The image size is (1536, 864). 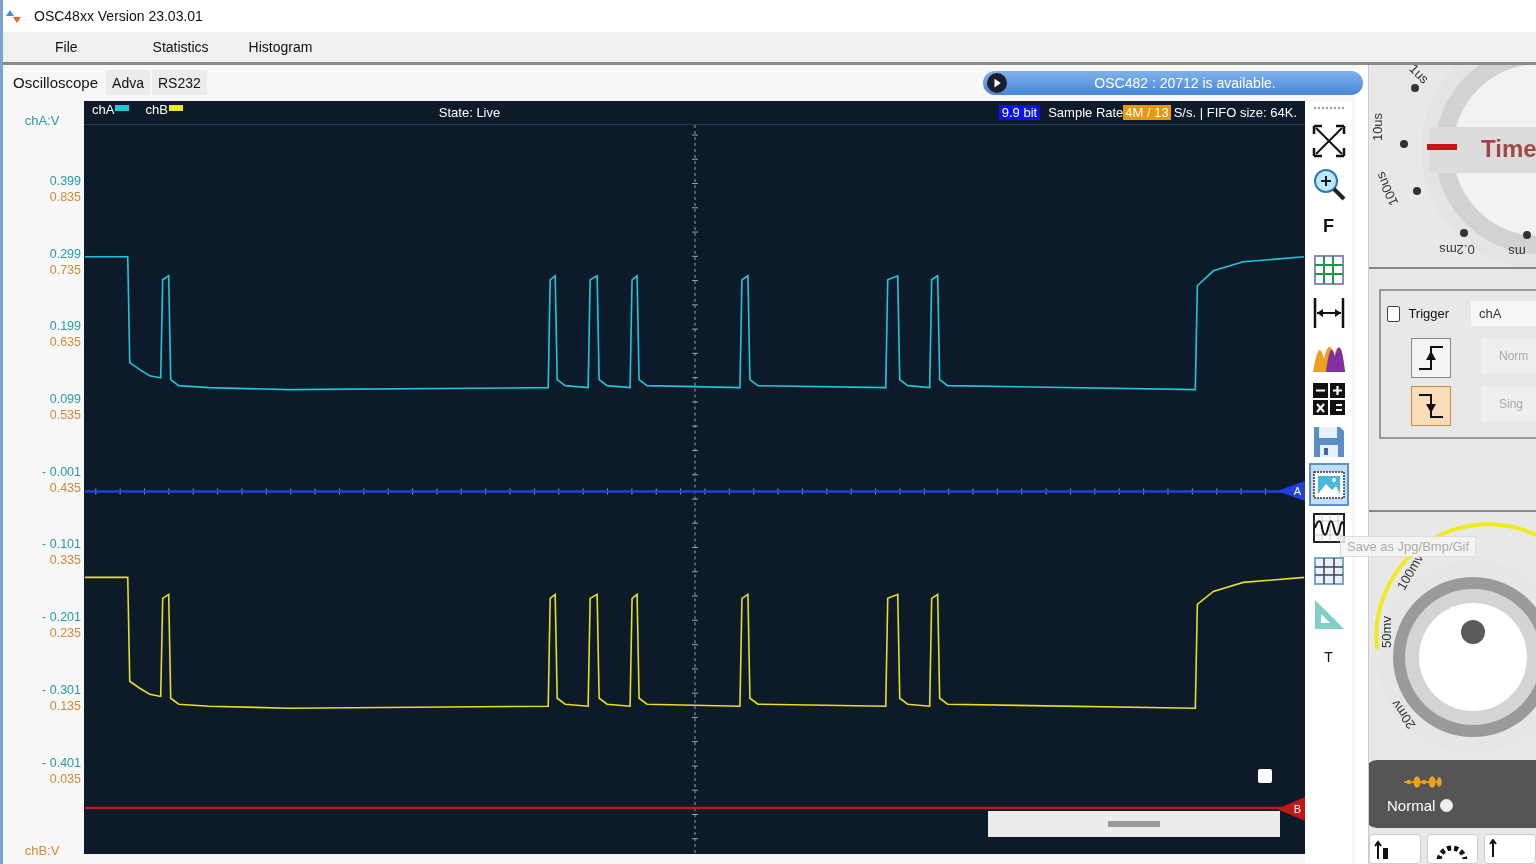 I want to click on tool-button: F, so click(x=1328, y=226).